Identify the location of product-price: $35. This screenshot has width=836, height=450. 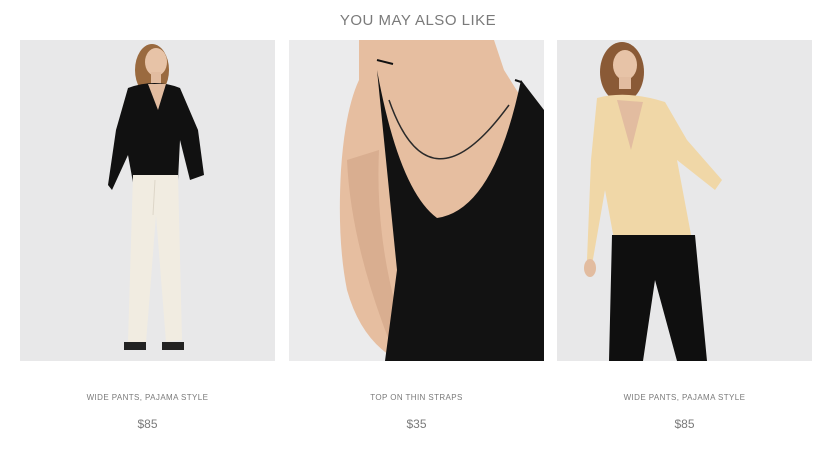
(416, 424).